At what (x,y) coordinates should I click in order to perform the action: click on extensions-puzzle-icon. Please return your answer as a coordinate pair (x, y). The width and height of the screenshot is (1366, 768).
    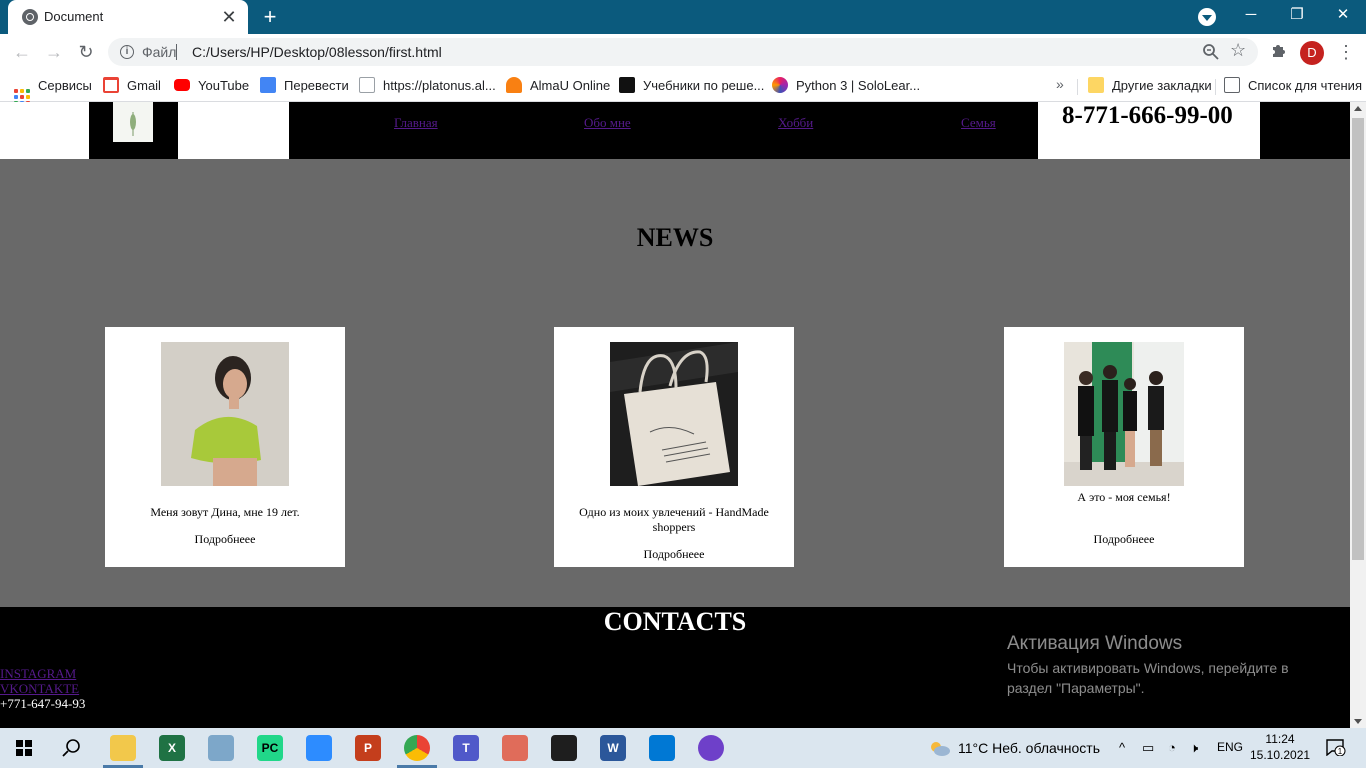
    Looking at the image, I should click on (1279, 50).